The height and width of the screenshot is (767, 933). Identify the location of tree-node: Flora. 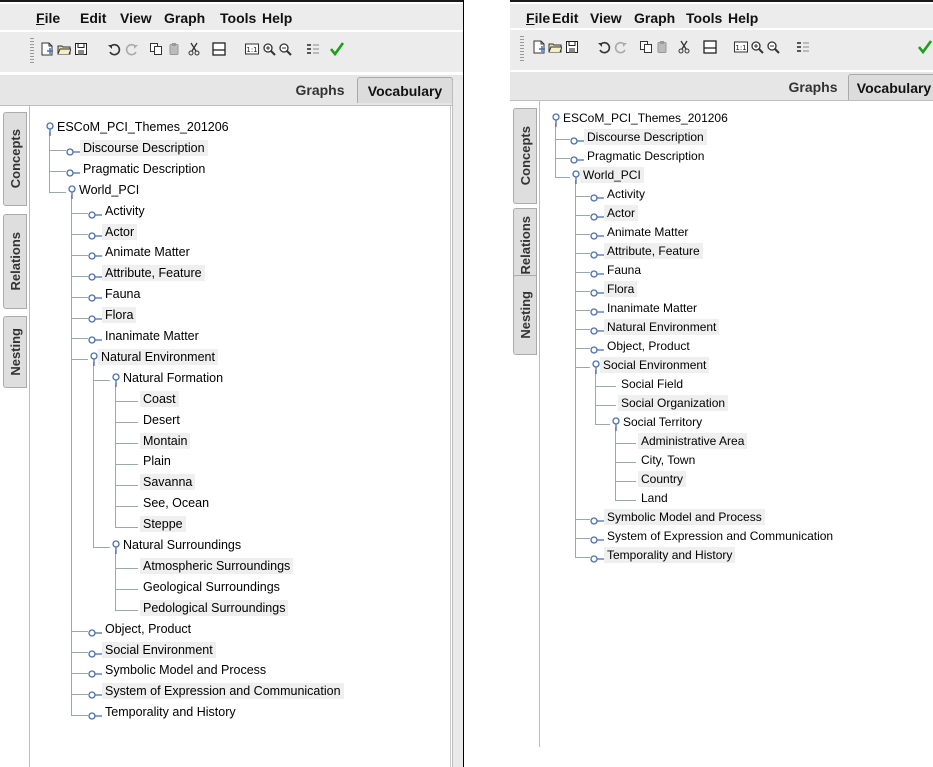
(119, 315).